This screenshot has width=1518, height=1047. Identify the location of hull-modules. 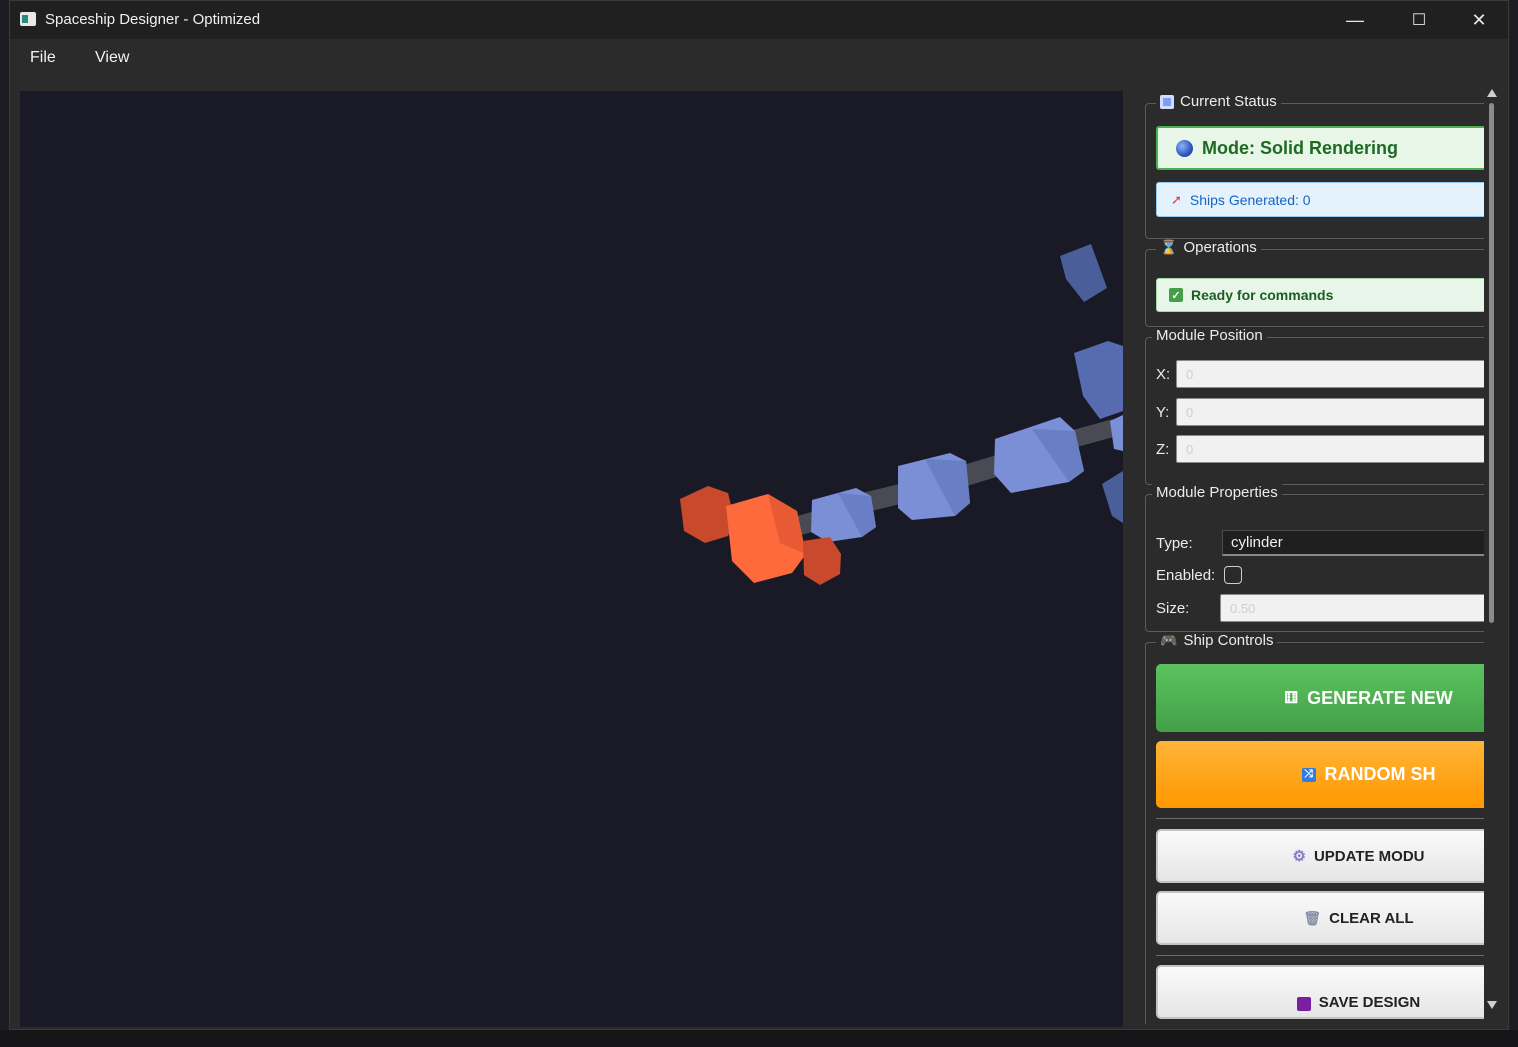
(967, 393).